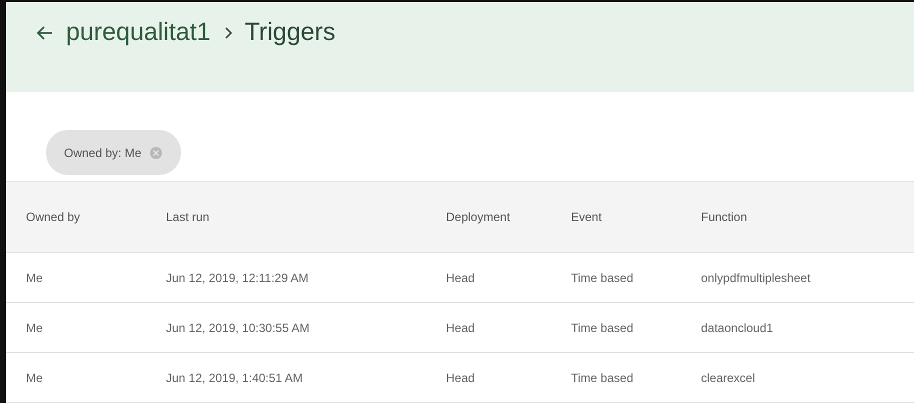 The image size is (914, 403). What do you see at coordinates (801, 217) in the screenshot?
I see `column-header: Function` at bounding box center [801, 217].